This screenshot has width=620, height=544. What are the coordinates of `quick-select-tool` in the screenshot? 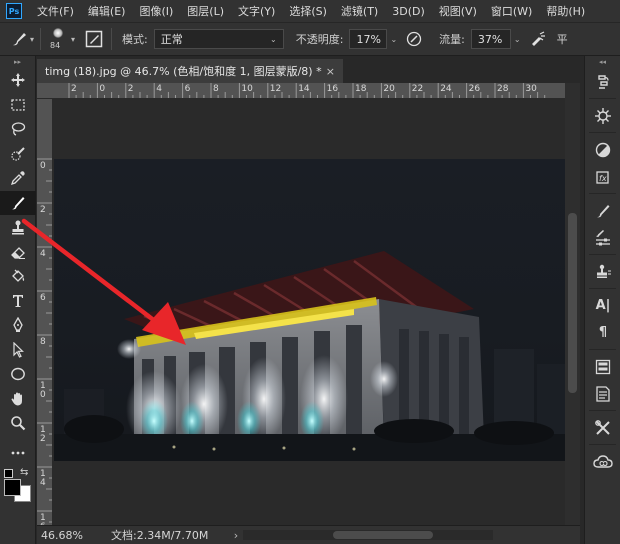 It's located at (18, 154).